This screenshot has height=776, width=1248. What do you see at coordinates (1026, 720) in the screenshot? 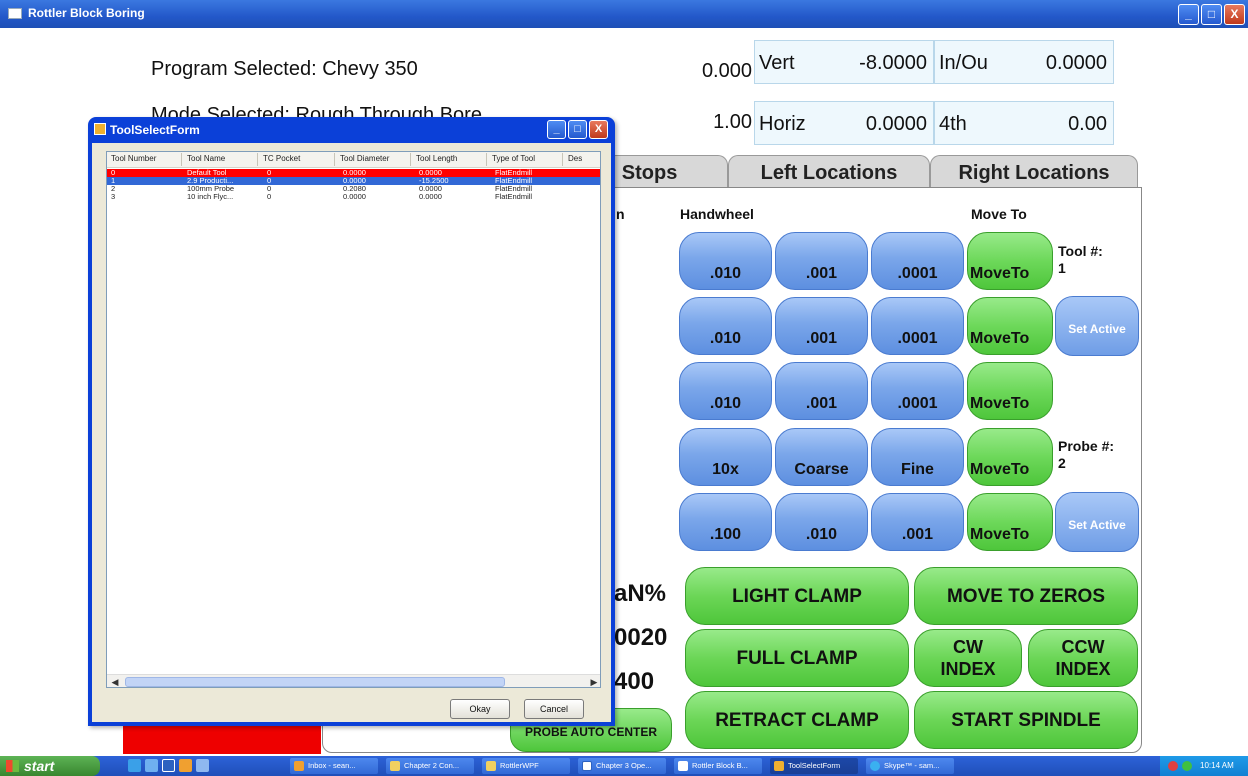
I see `start-spindle-button: START SPINDLE` at bounding box center [1026, 720].